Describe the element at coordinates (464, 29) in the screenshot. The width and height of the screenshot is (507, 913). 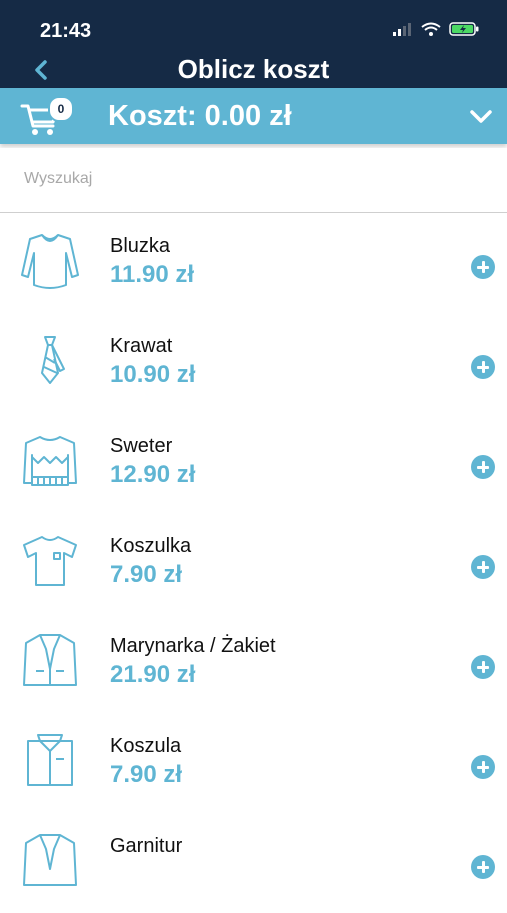
I see `battery-icon` at that location.